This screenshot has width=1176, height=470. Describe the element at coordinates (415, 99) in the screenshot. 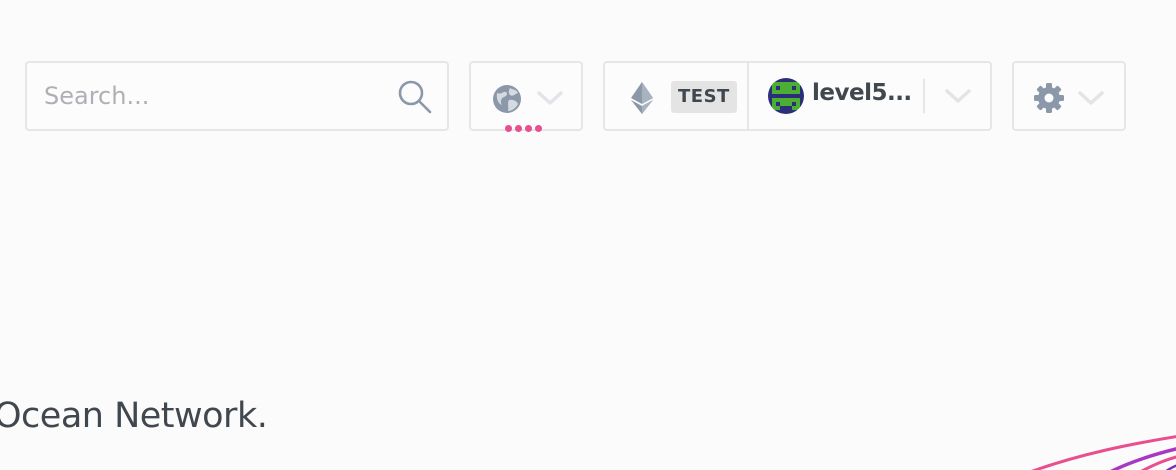

I see `search-icon` at that location.